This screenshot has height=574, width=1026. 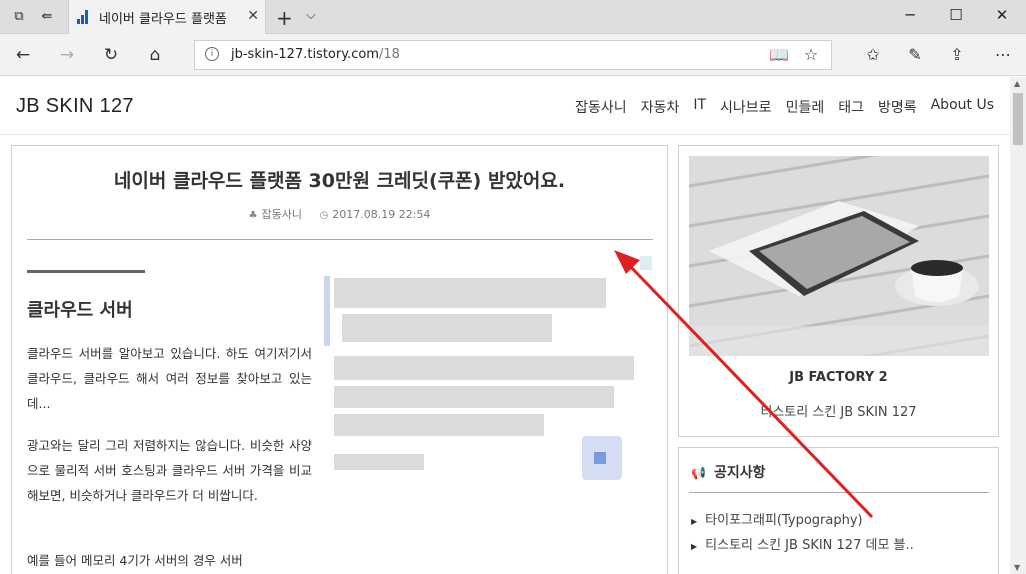 I want to click on section-heading: 클라우드 서버, so click(x=80, y=310).